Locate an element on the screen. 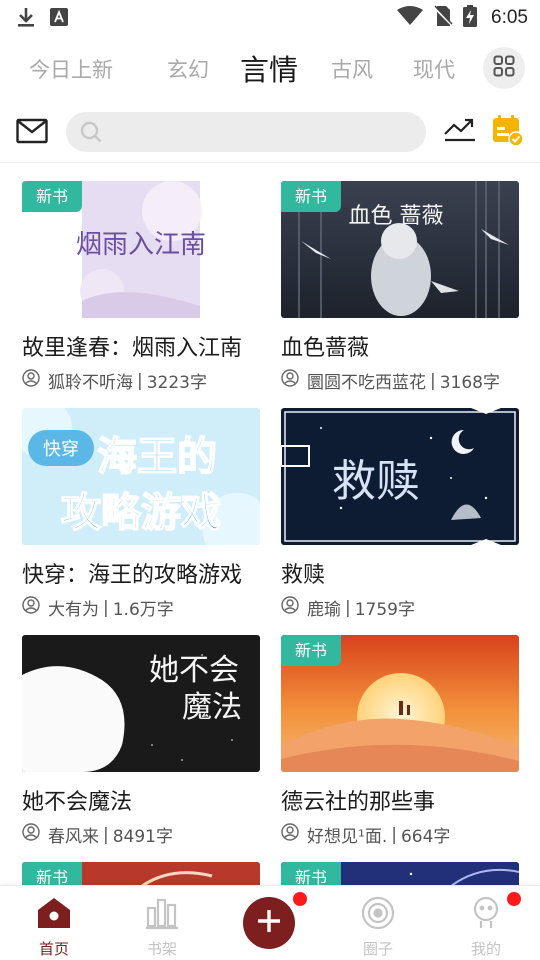 Image resolution: width=540 pixels, height=960 pixels. book-meta: 圜圆不吃西蓝花 | 3168字 is located at coordinates (390, 380).